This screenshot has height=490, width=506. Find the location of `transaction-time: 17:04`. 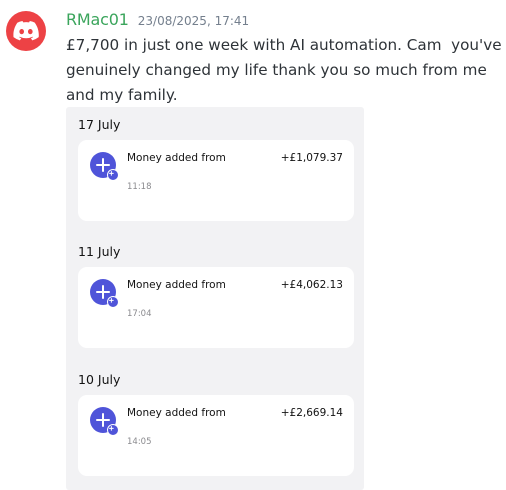

transaction-time: 17:04 is located at coordinates (139, 314).